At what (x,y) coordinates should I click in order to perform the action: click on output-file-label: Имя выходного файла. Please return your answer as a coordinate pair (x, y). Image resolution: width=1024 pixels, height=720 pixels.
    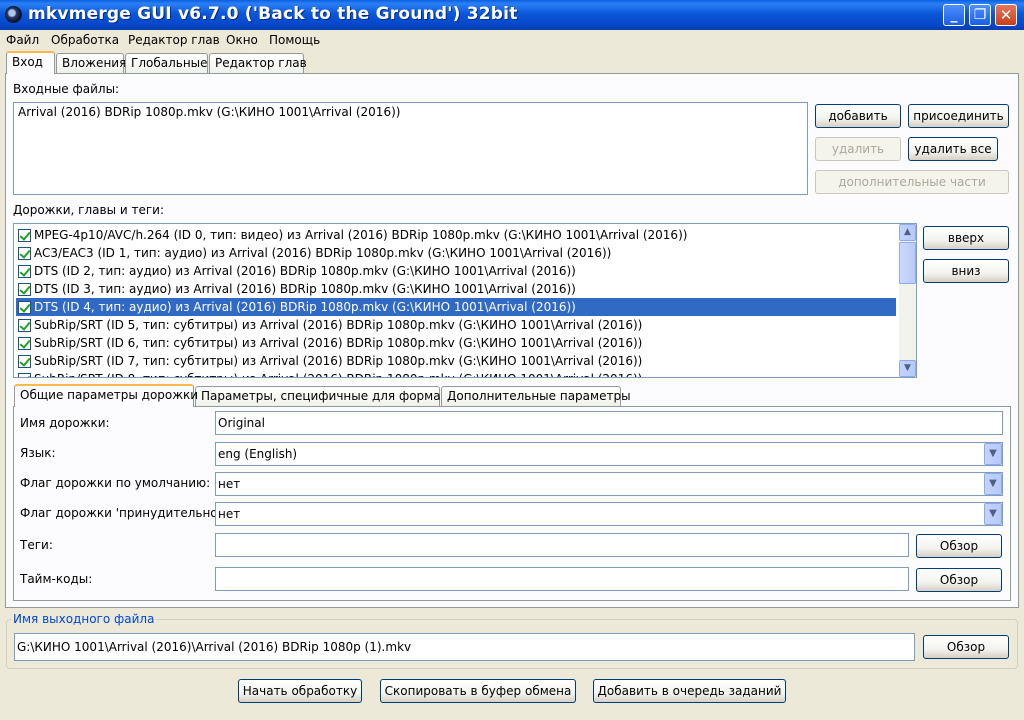
    Looking at the image, I should click on (84, 619).